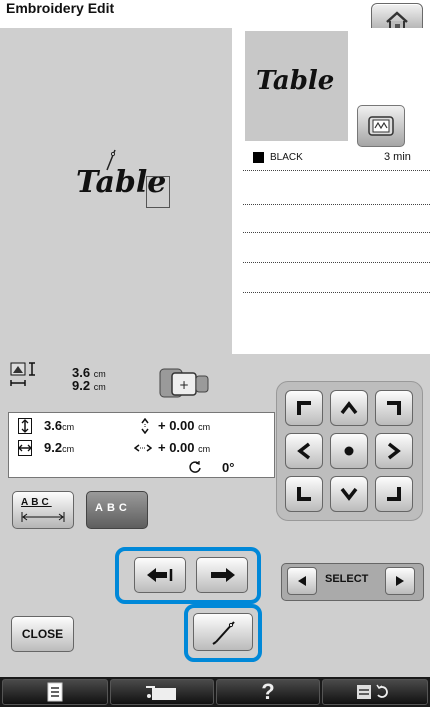 The height and width of the screenshot is (707, 430). I want to click on thread-color-time: 3 min, so click(397, 157).